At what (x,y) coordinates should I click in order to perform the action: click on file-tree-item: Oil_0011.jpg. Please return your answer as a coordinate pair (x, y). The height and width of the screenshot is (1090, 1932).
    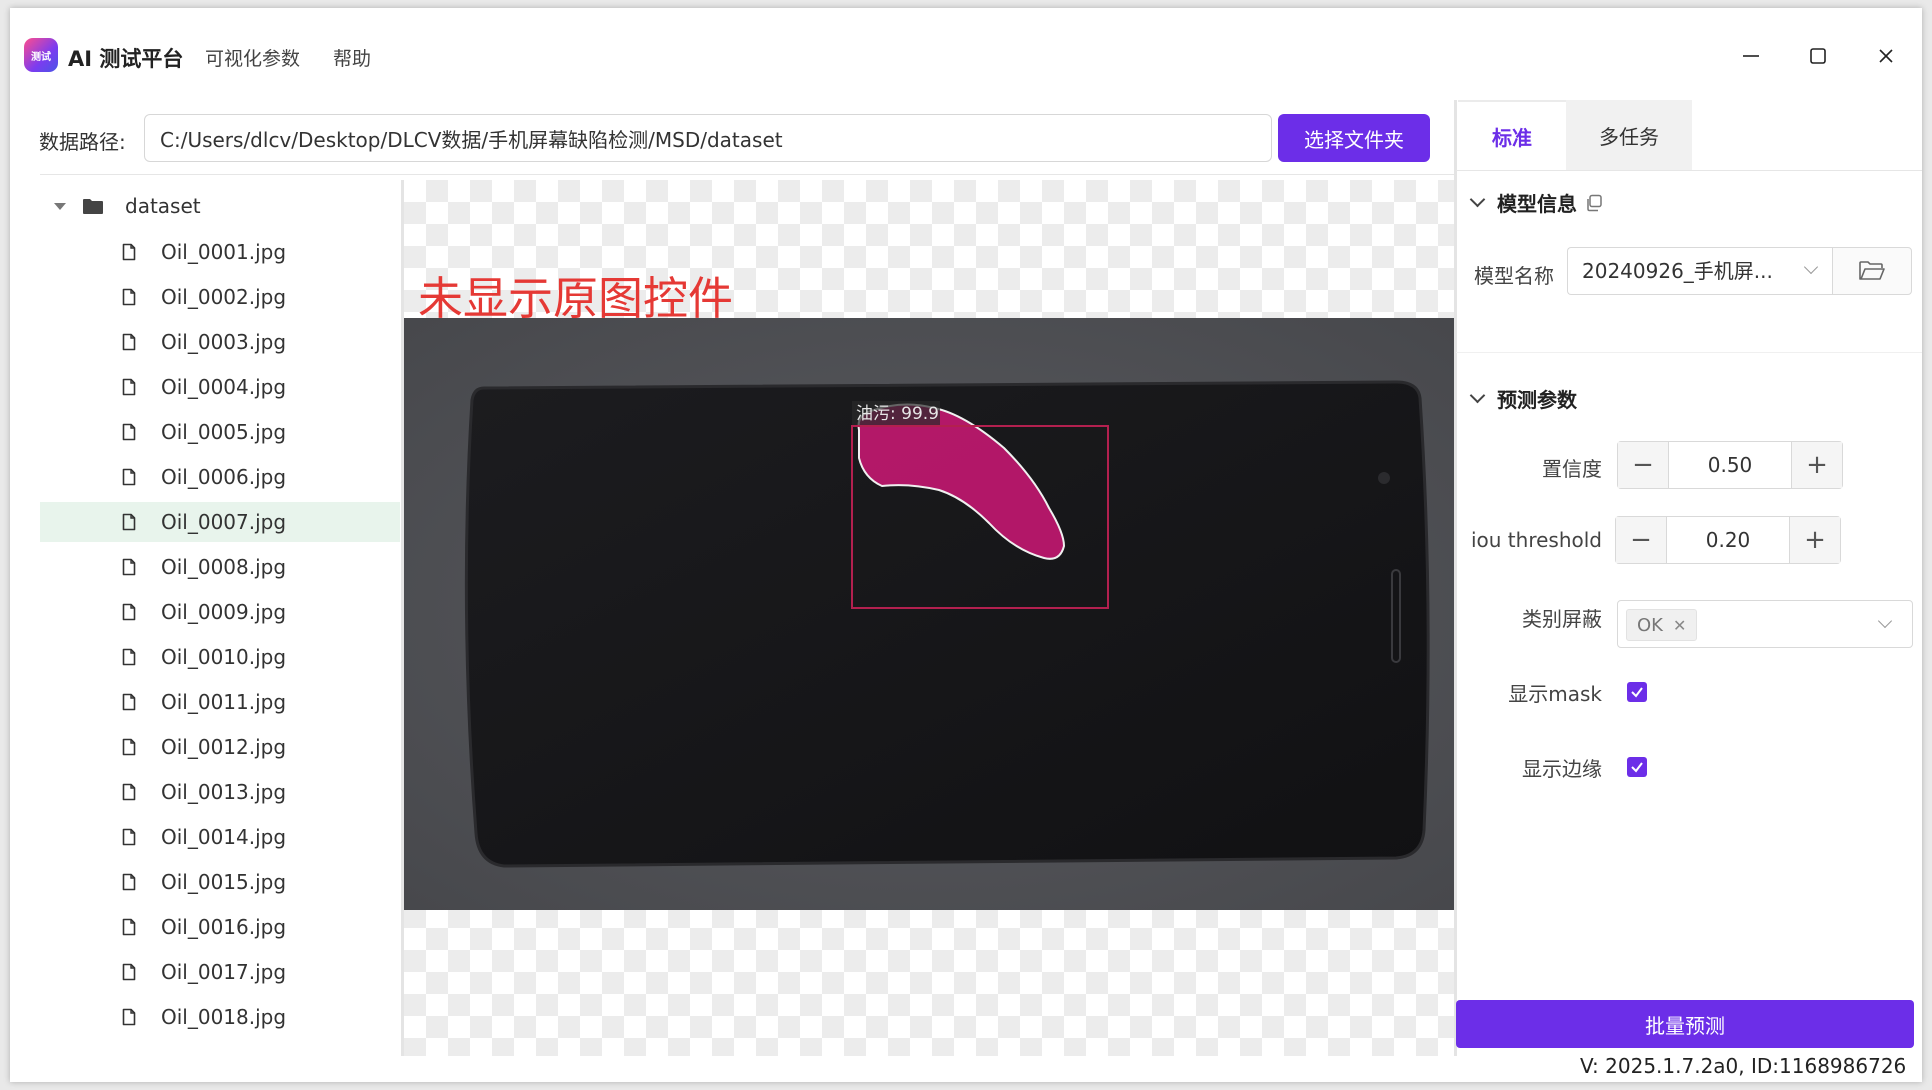
    Looking at the image, I should click on (220, 702).